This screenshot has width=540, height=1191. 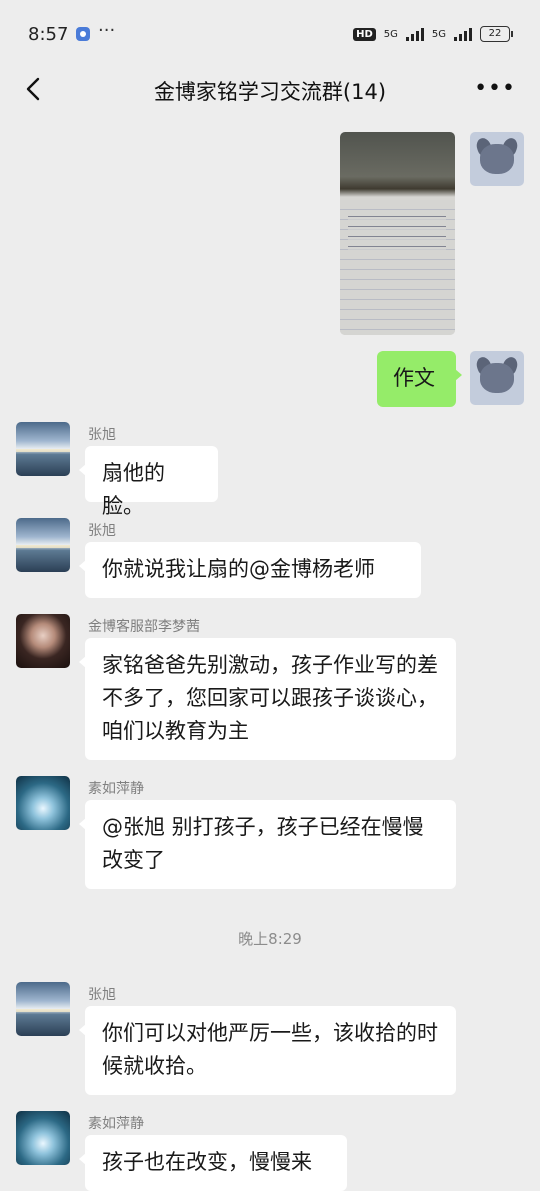 I want to click on hd-voice-icon: HD, so click(x=364, y=34).